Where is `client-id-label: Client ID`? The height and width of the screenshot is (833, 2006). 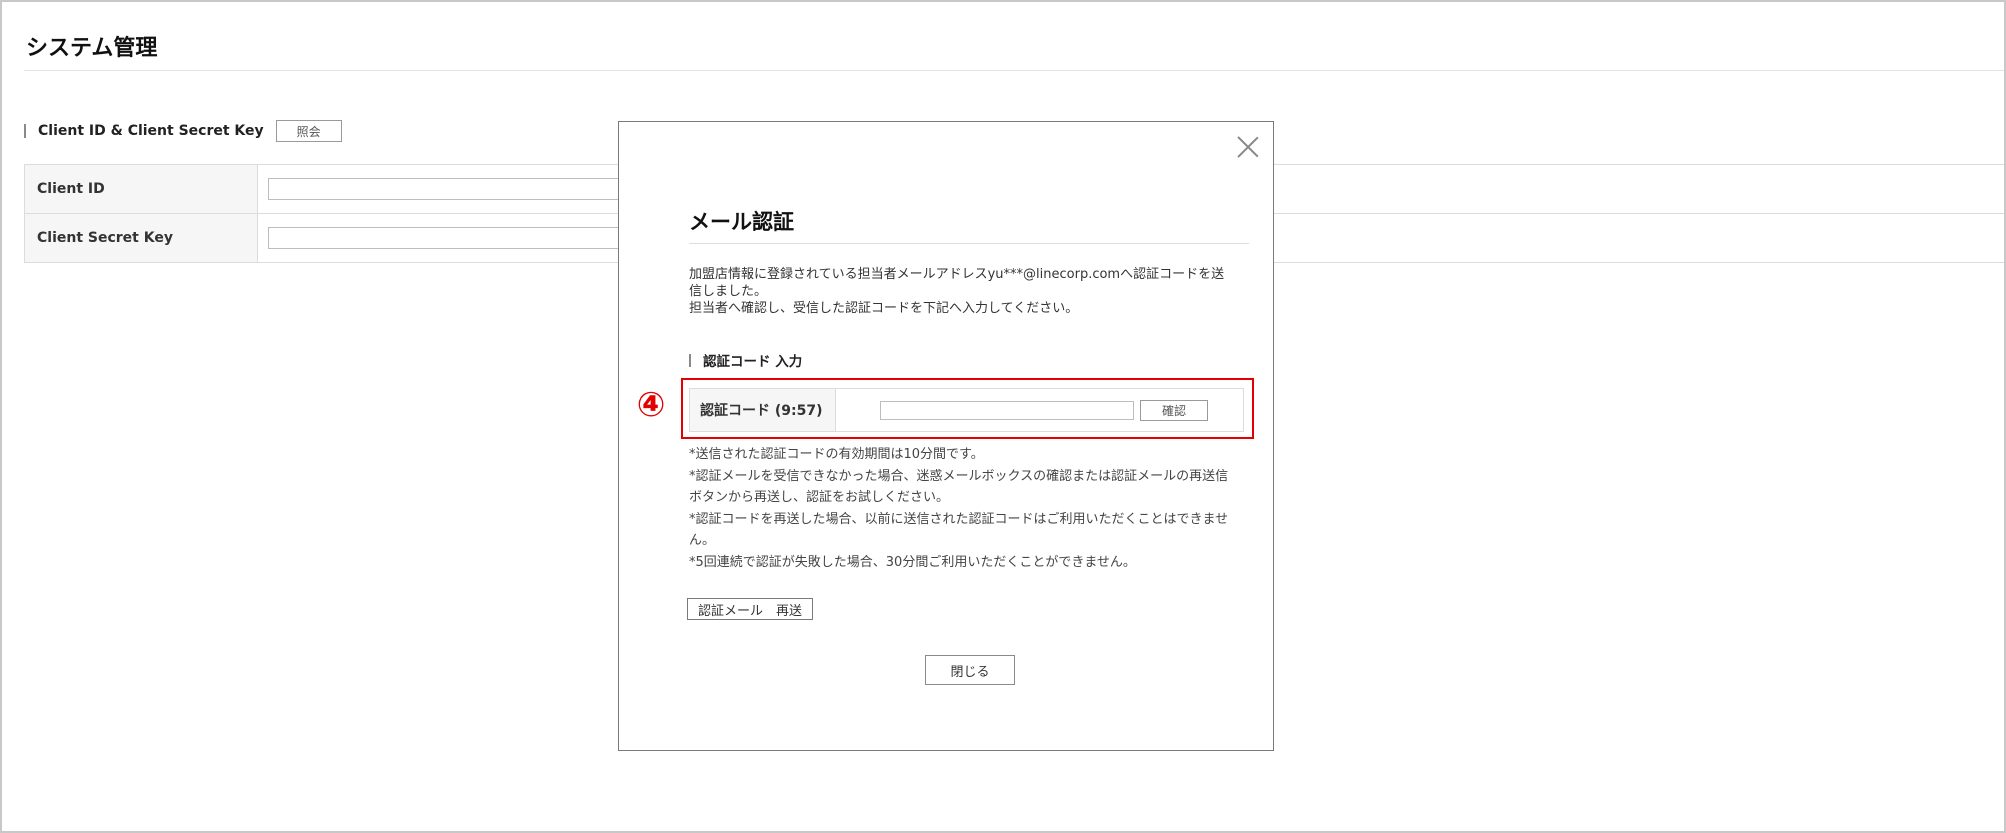
client-id-label: Client ID is located at coordinates (141, 189).